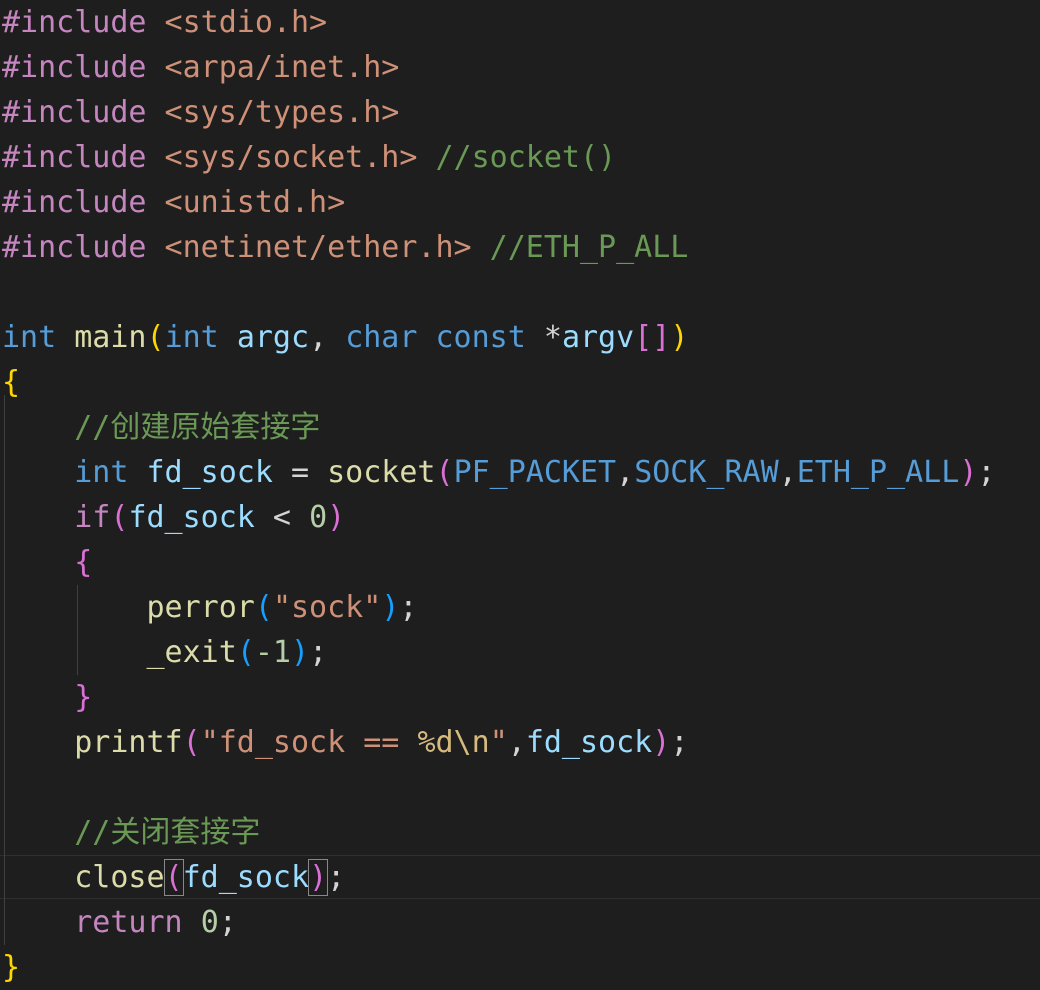  Describe the element at coordinates (167, 832) in the screenshot. I see `code-token: //关闭套接字` at that location.